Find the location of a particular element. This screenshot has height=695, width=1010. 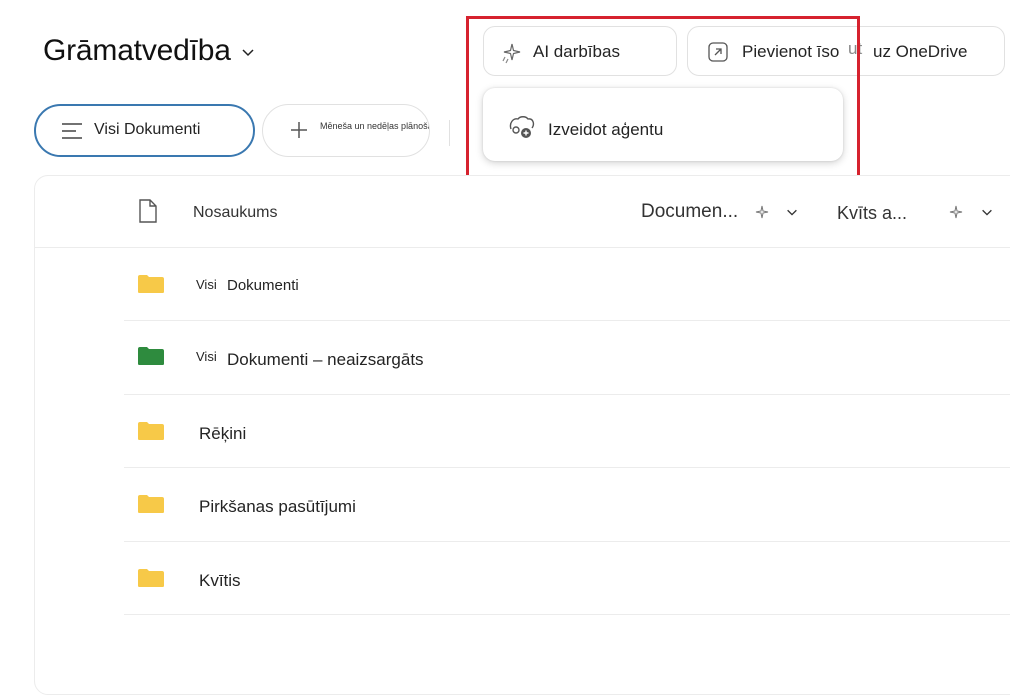

item-name: Pirkšanas pasūtījumi is located at coordinates (277, 507).